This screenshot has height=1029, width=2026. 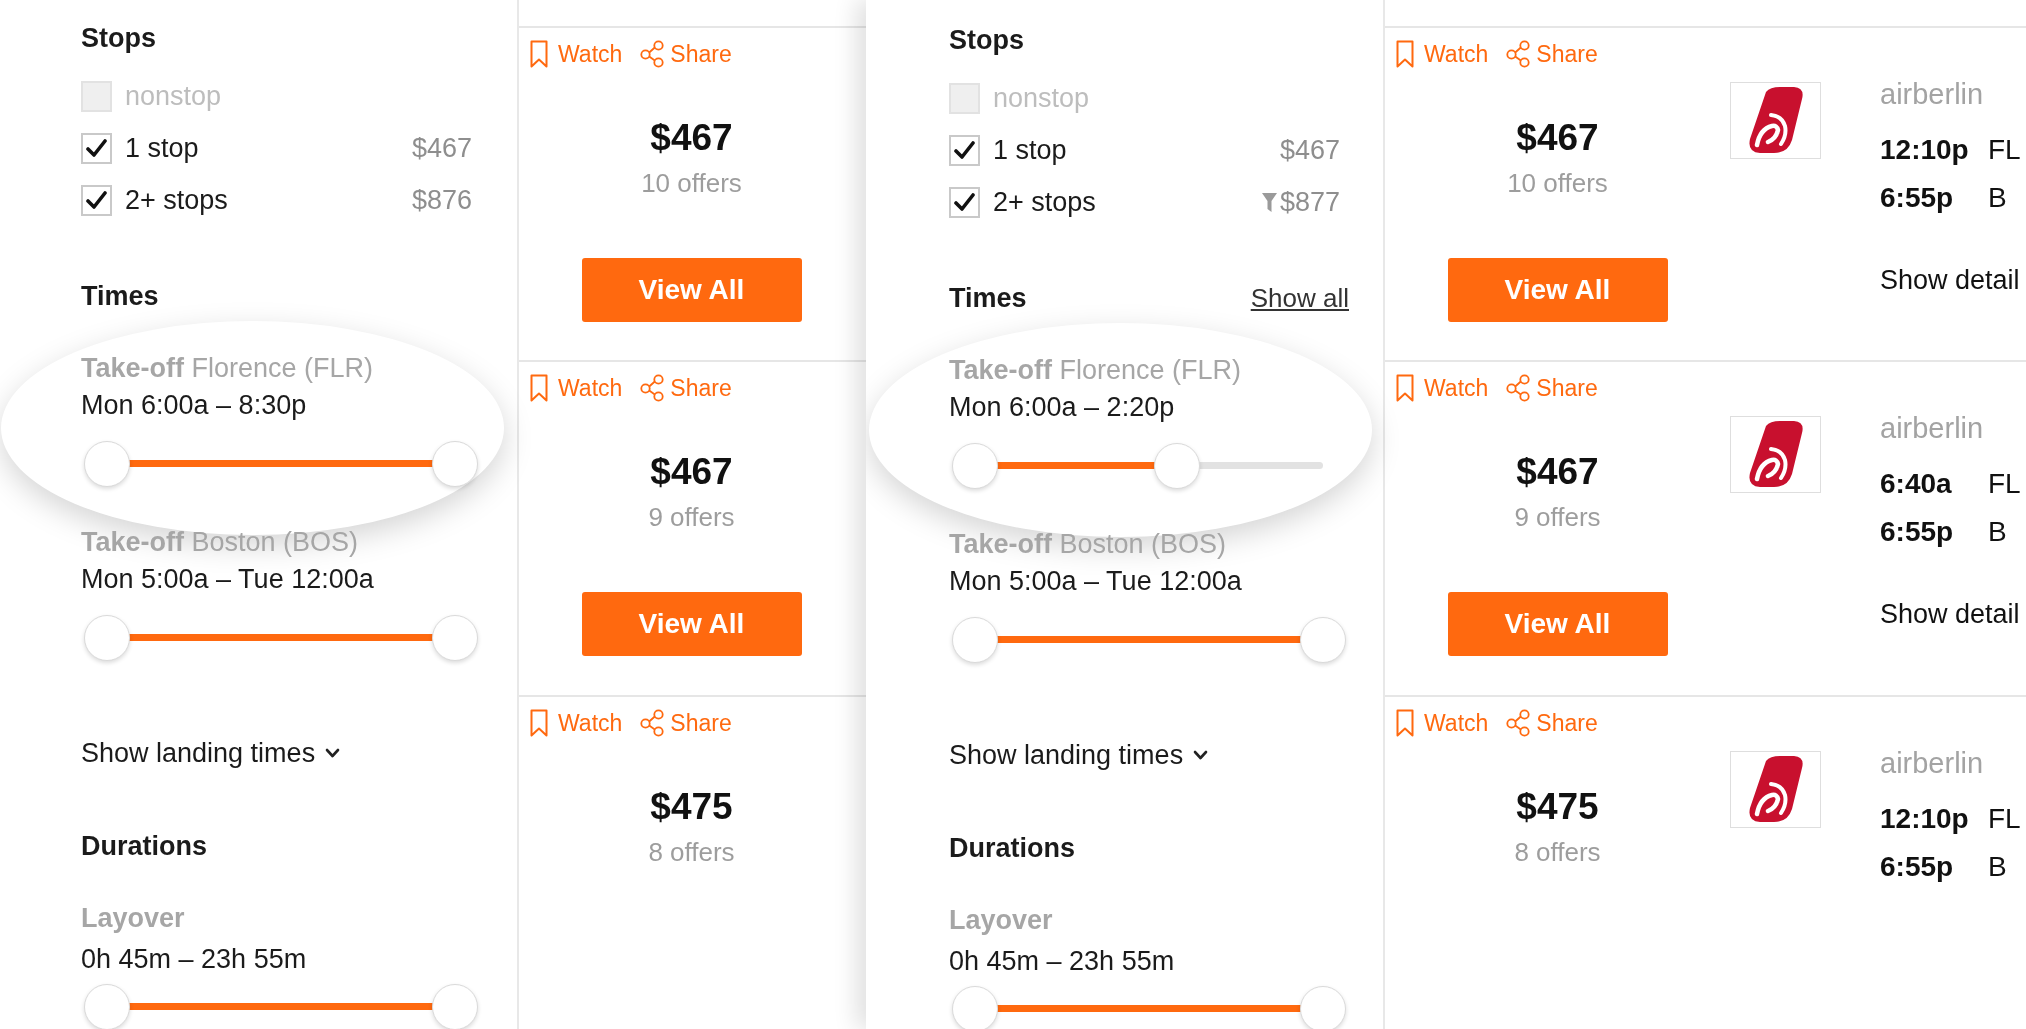 I want to click on section-heading: Stops, so click(x=119, y=38).